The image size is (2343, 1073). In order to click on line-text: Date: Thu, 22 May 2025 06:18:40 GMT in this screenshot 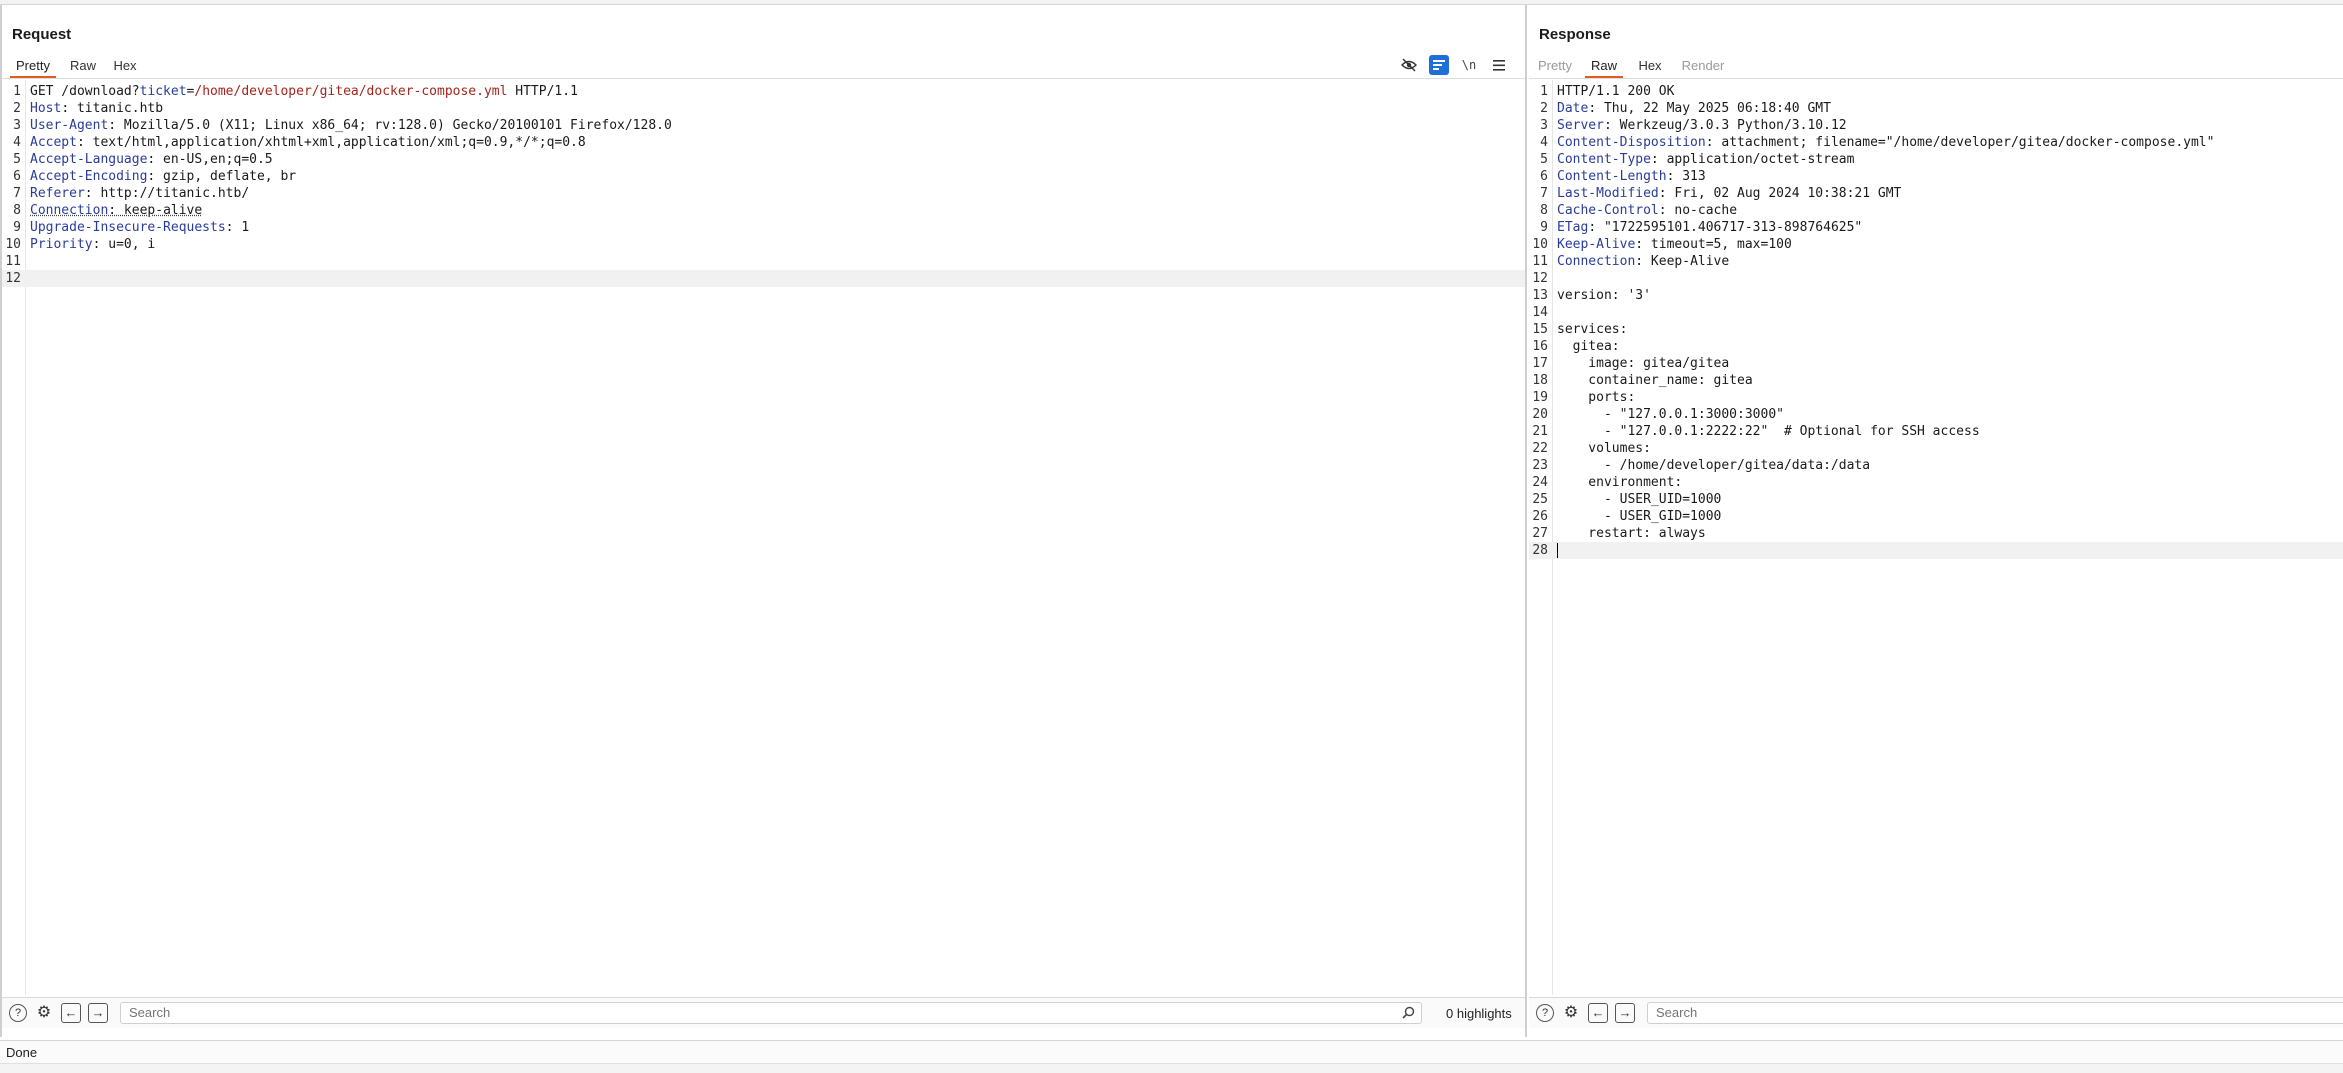, I will do `click(1694, 108)`.